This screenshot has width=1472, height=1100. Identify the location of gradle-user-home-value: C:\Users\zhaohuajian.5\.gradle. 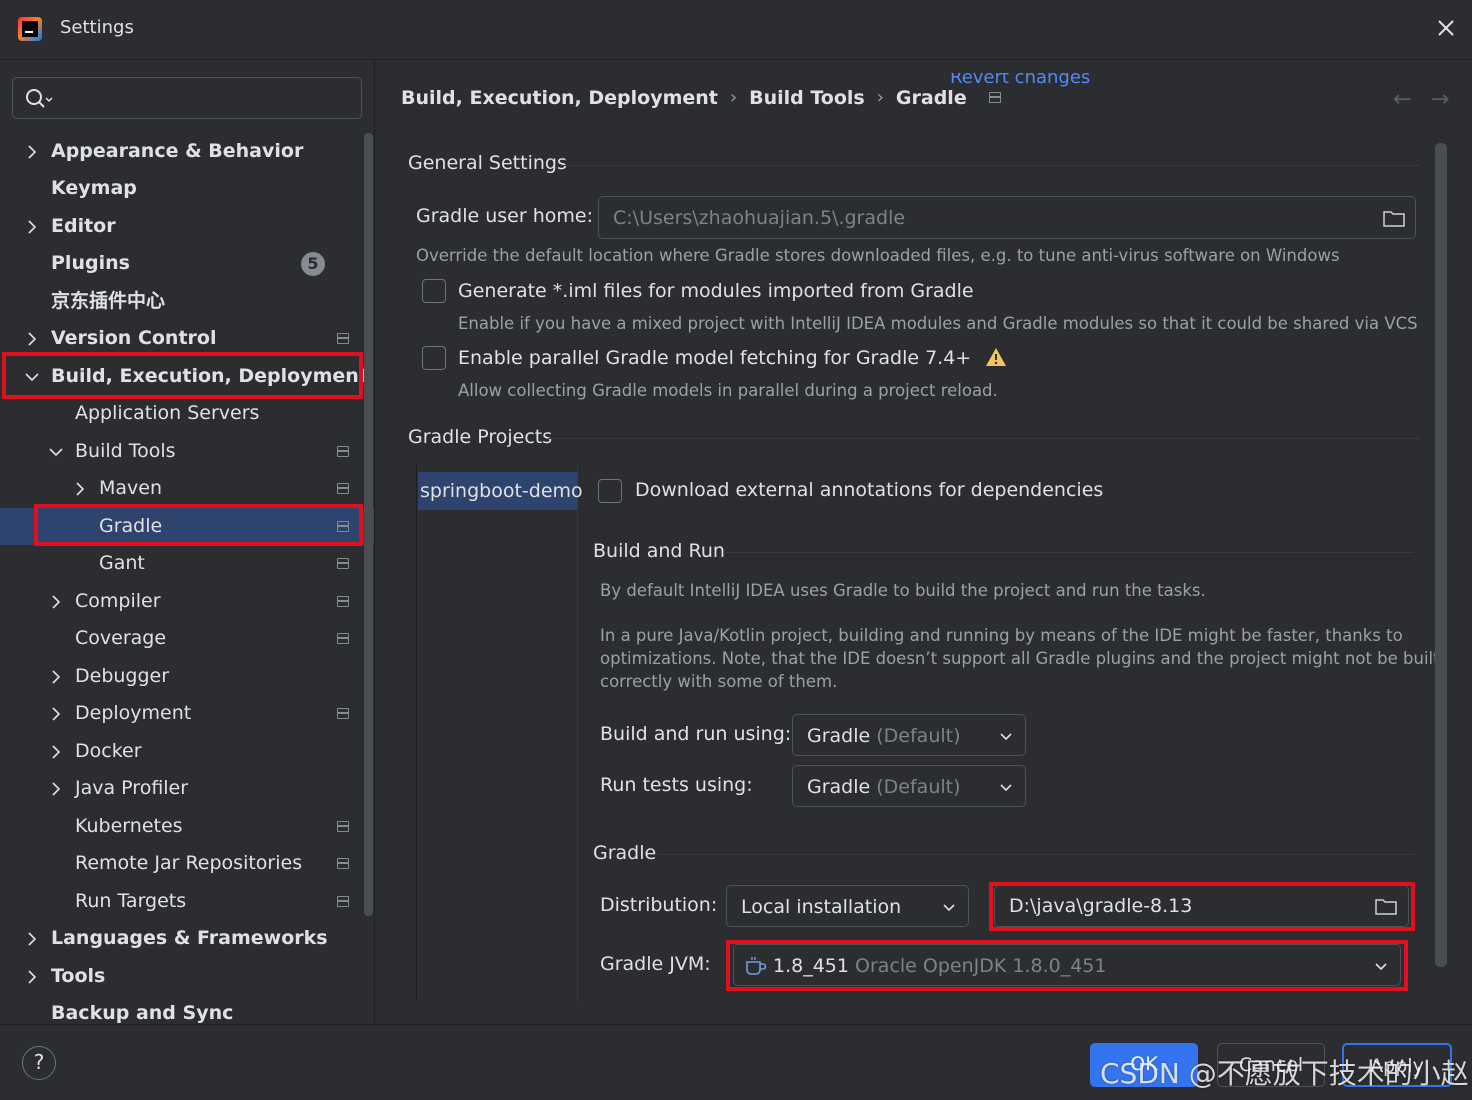
(759, 218).